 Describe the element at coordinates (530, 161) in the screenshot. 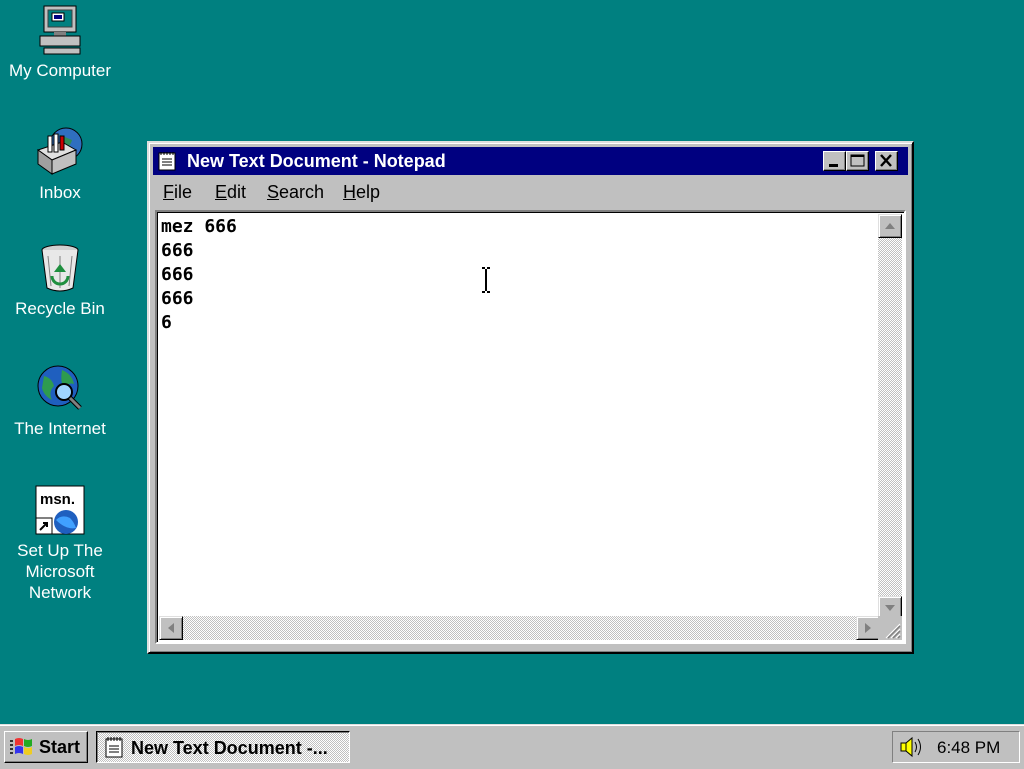

I see `title-bar: New Text Document - Notepad` at that location.